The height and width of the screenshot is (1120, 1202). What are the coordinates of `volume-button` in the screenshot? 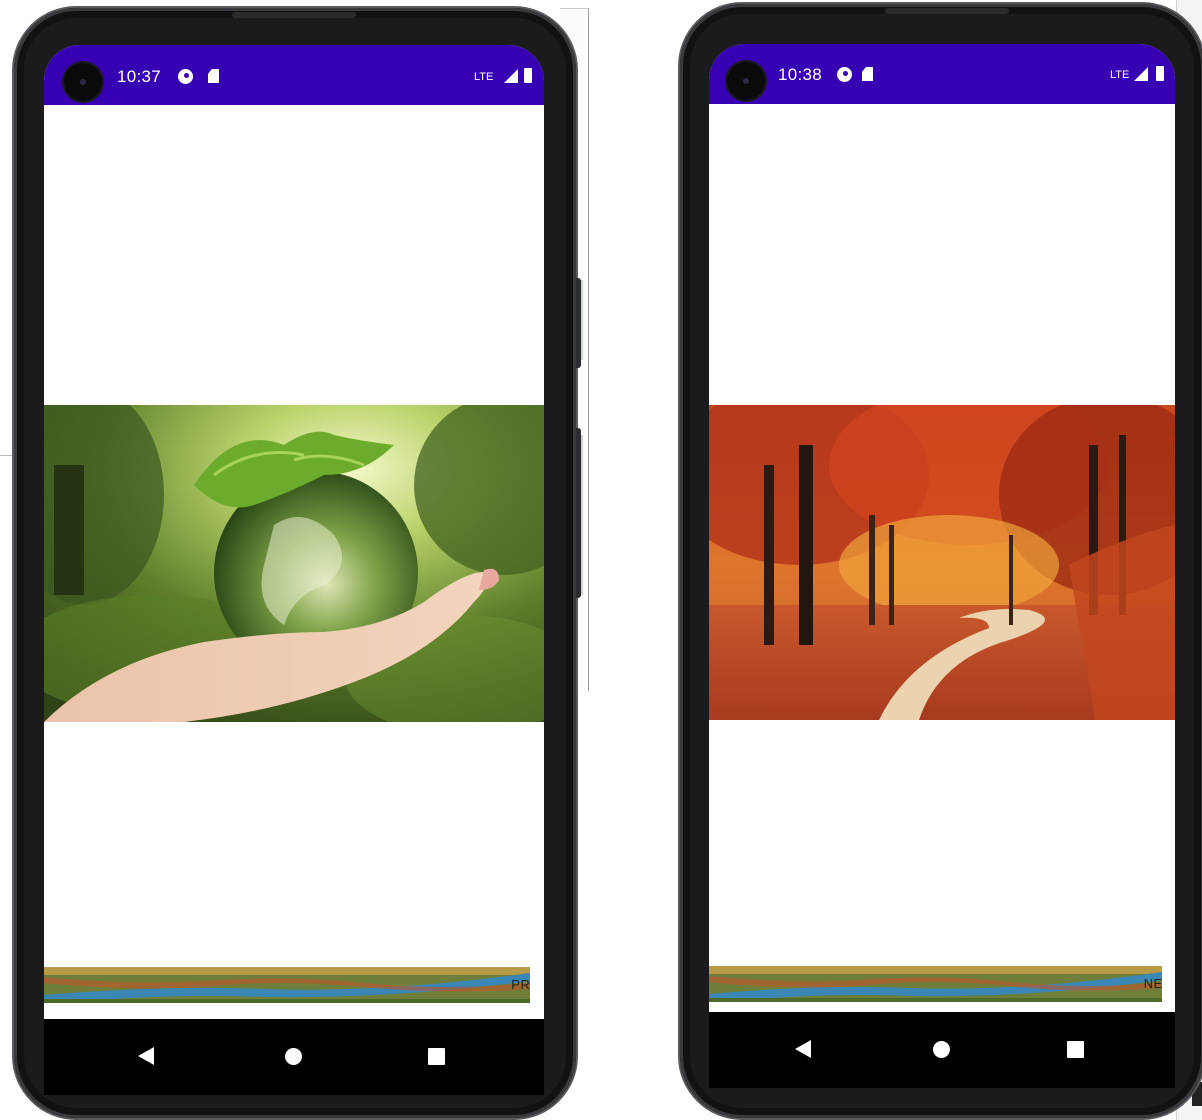 It's located at (578, 513).